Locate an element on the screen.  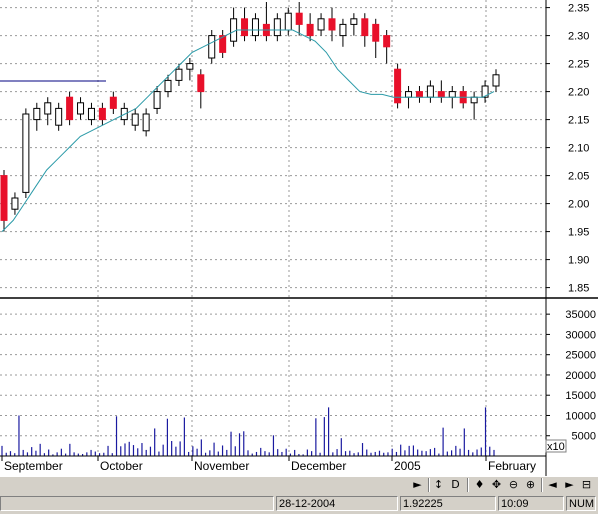
price-tick-label: 2.05 is located at coordinates (578, 177).